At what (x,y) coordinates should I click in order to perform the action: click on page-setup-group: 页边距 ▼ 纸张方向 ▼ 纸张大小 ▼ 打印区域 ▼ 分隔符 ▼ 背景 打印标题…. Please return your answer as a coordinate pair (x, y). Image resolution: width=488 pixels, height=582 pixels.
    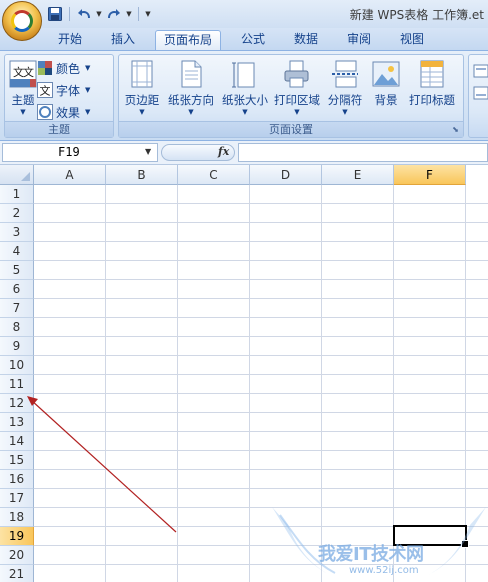
    Looking at the image, I should click on (291, 96).